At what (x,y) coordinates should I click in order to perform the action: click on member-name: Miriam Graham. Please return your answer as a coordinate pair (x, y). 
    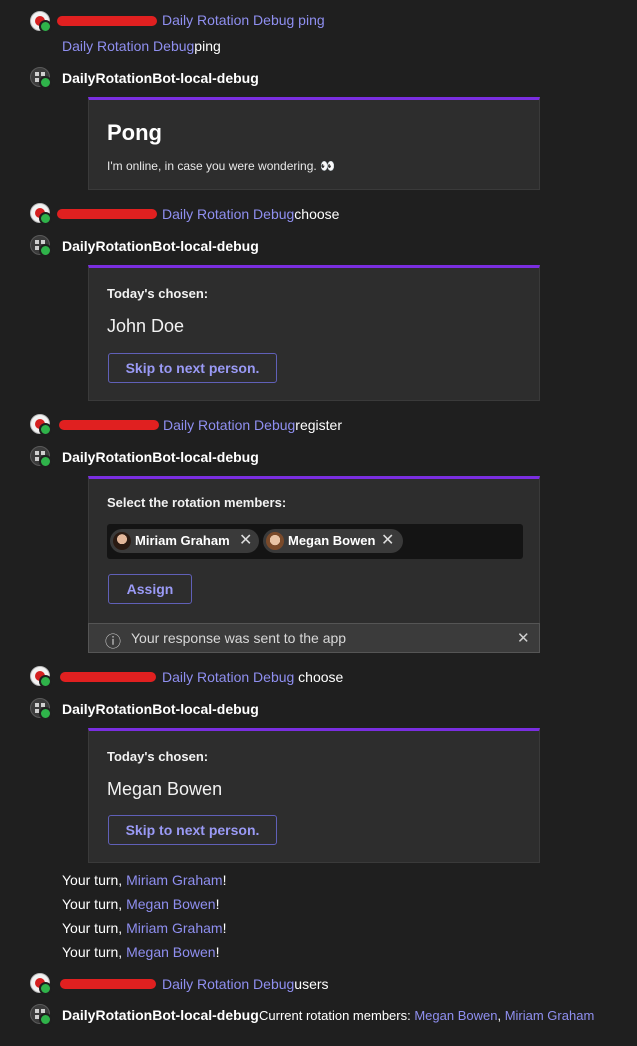
    Looking at the image, I should click on (182, 540).